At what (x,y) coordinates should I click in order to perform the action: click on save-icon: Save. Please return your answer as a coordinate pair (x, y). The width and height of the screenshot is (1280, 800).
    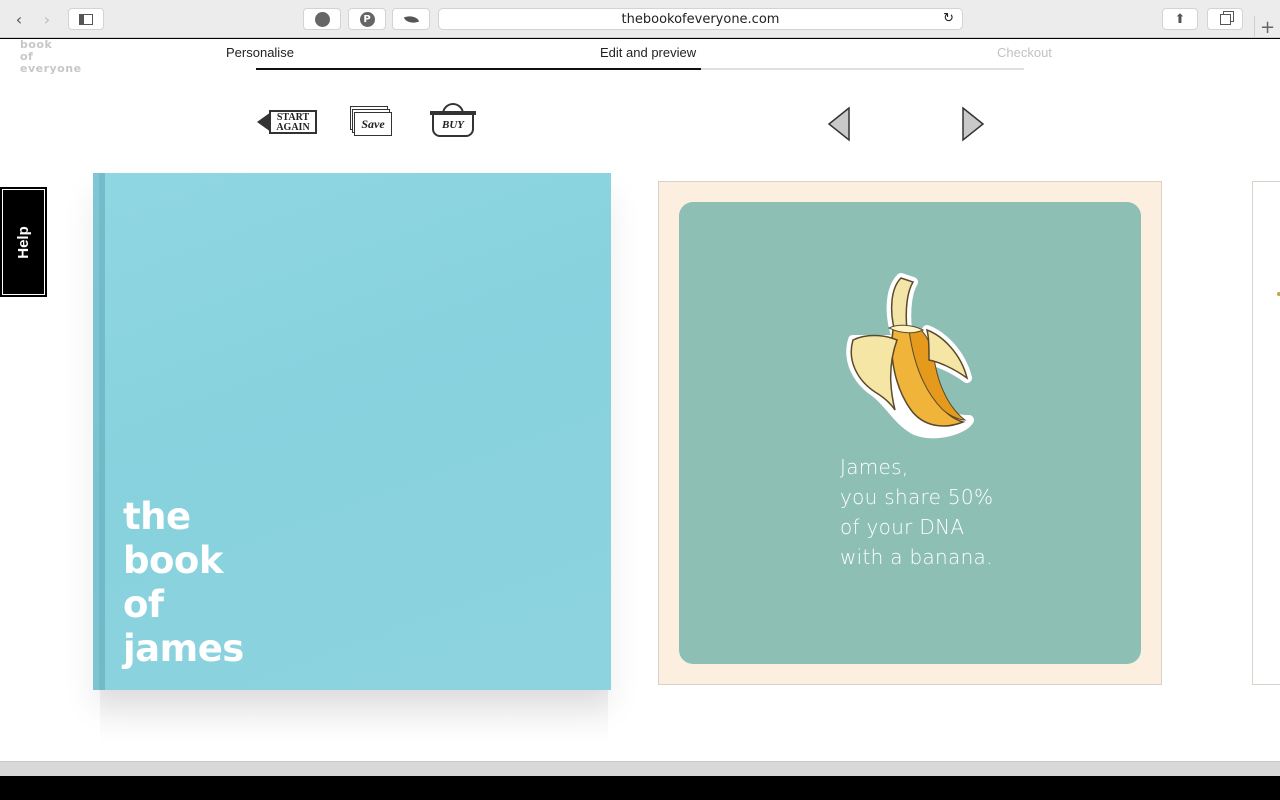
    Looking at the image, I should click on (371, 121).